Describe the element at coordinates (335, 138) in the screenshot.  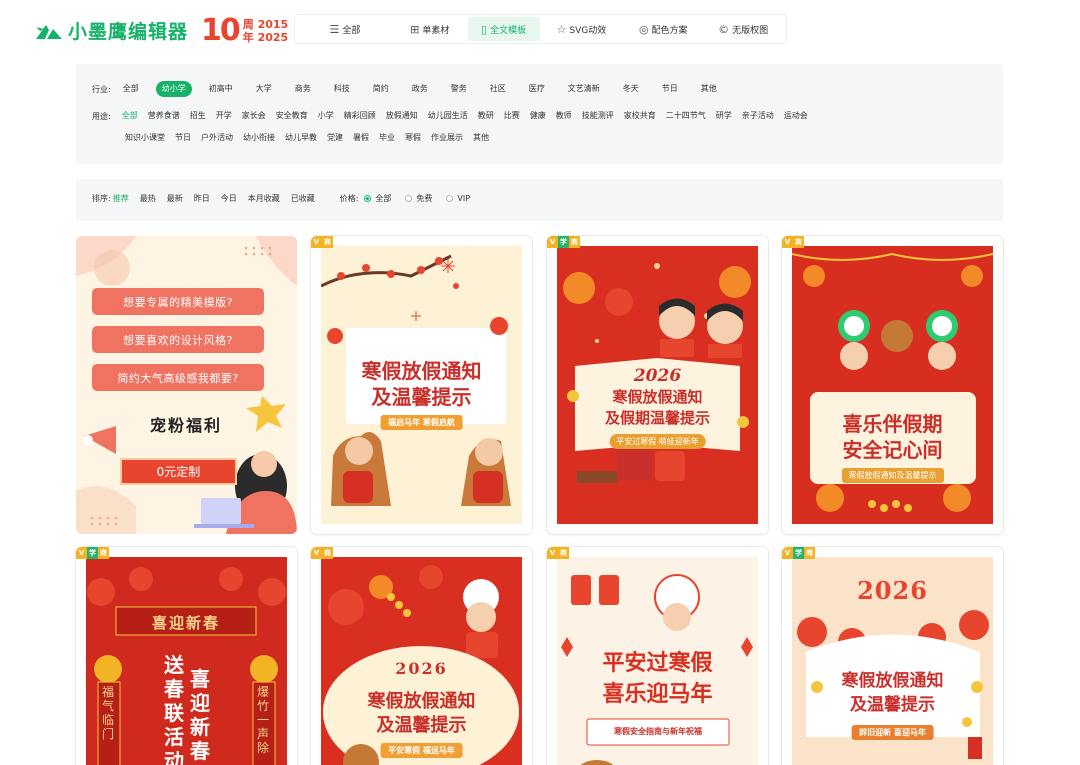
I see `usage-option: 党建` at that location.